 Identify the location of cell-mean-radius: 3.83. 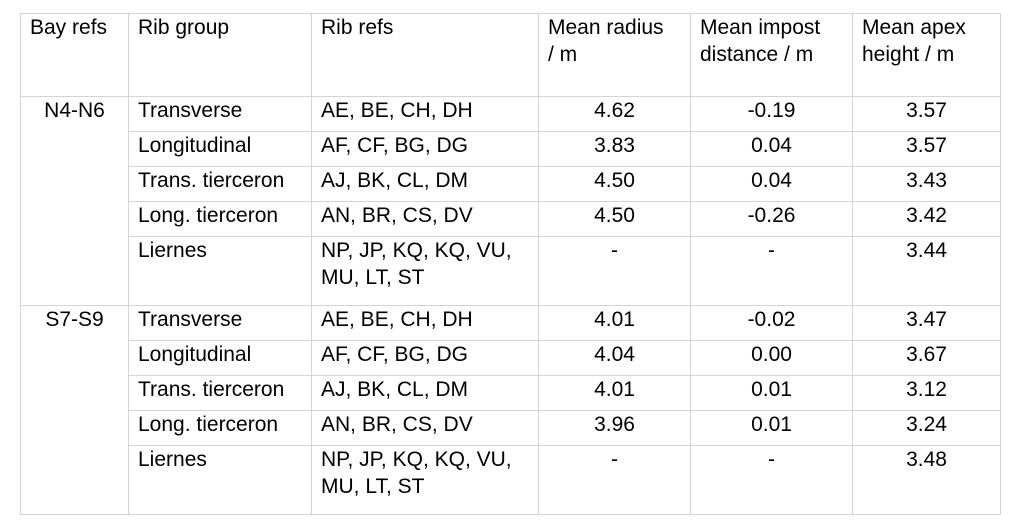
(614, 149).